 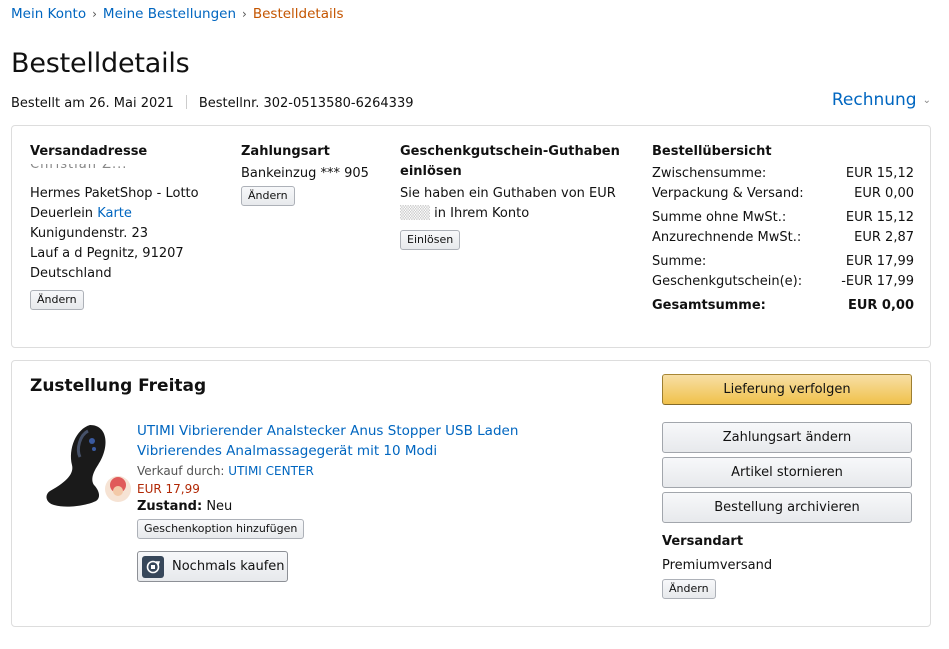 I want to click on payment-heading: Zahlungsart, so click(x=285, y=151).